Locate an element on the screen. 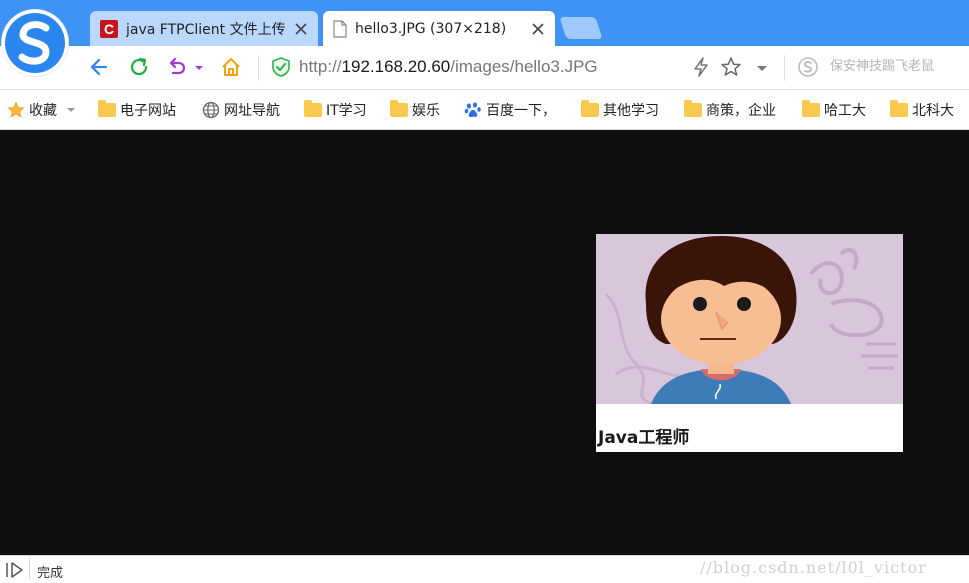 This screenshot has height=583, width=969. tab-title: java FTPClient 文件上传 is located at coordinates (206, 29).